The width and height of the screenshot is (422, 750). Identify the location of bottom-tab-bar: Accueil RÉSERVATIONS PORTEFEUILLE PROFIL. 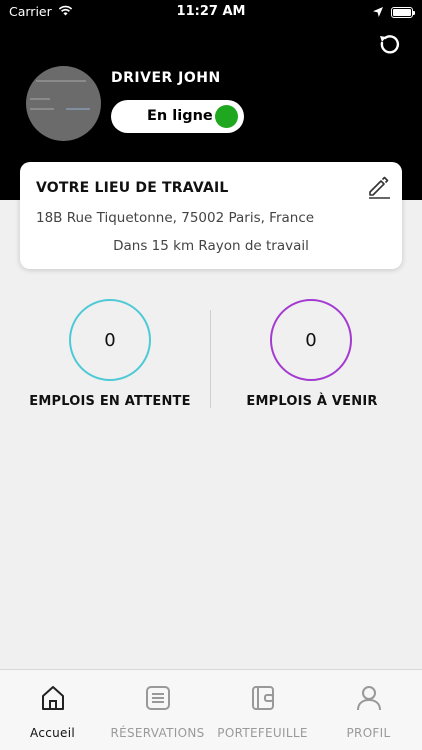
(211, 709).